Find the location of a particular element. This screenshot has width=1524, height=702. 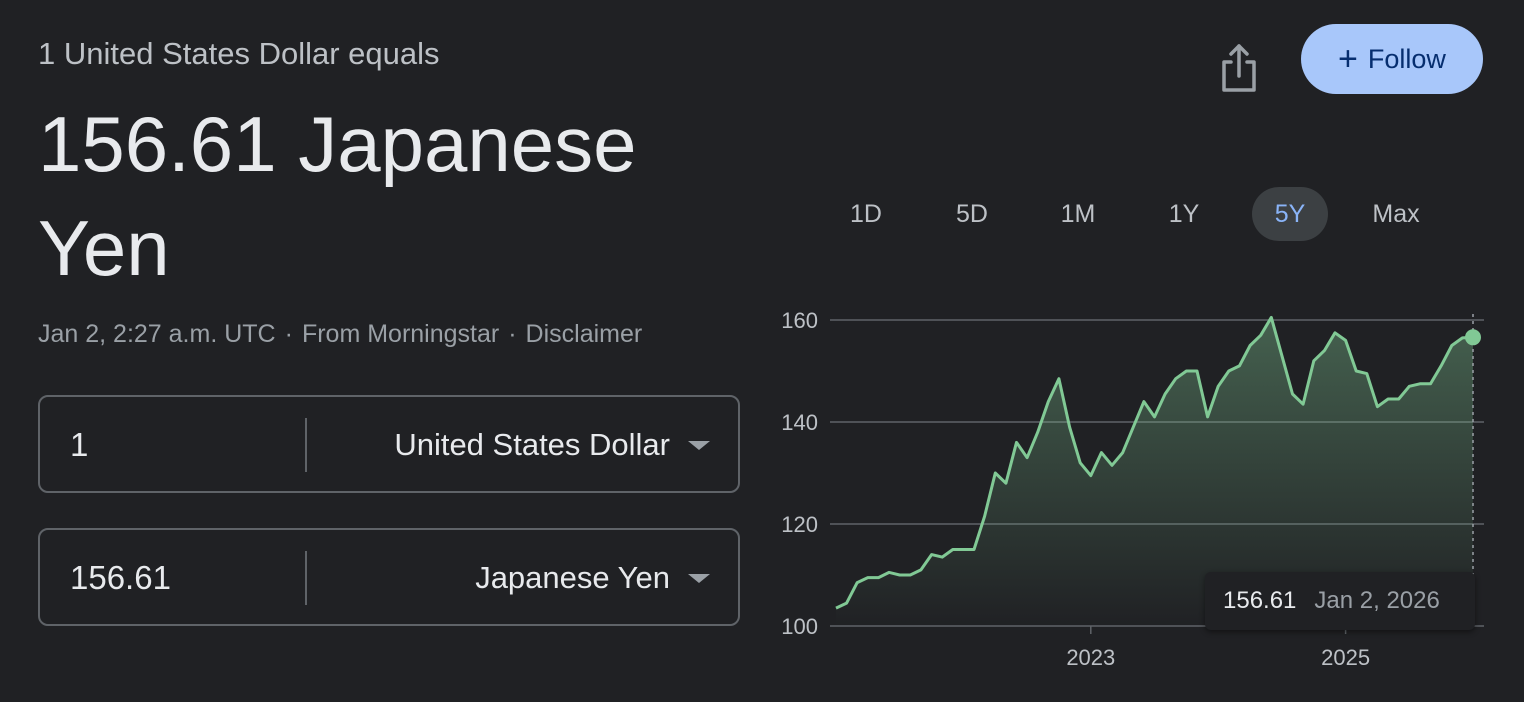

chart-current-point is located at coordinates (1473, 337).